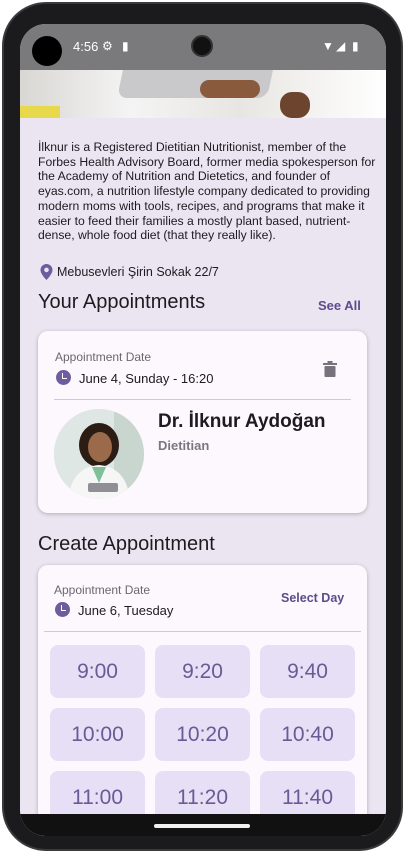  Describe the element at coordinates (97, 671) in the screenshot. I see `time-slot: 9:00` at that location.